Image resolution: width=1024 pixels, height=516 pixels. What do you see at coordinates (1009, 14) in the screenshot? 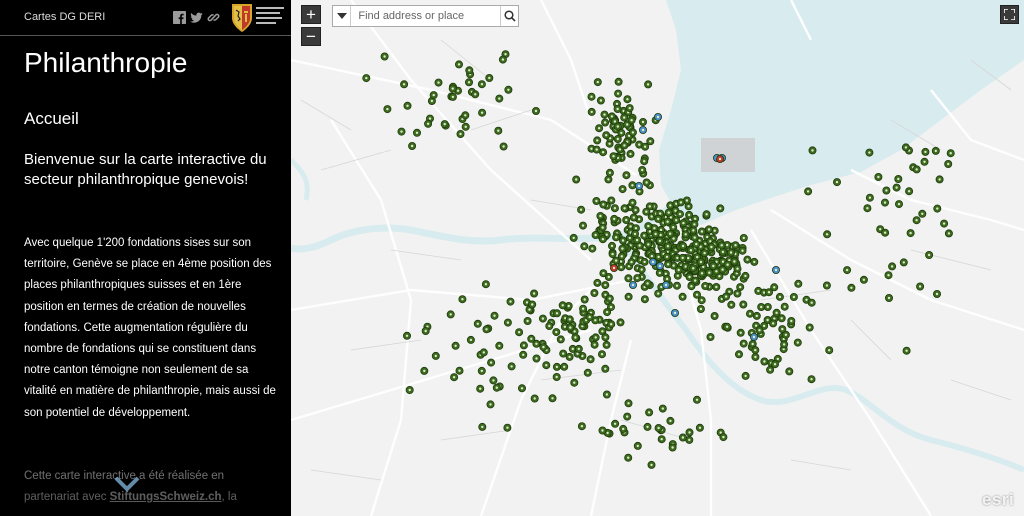
I see `fullscreen-button` at bounding box center [1009, 14].